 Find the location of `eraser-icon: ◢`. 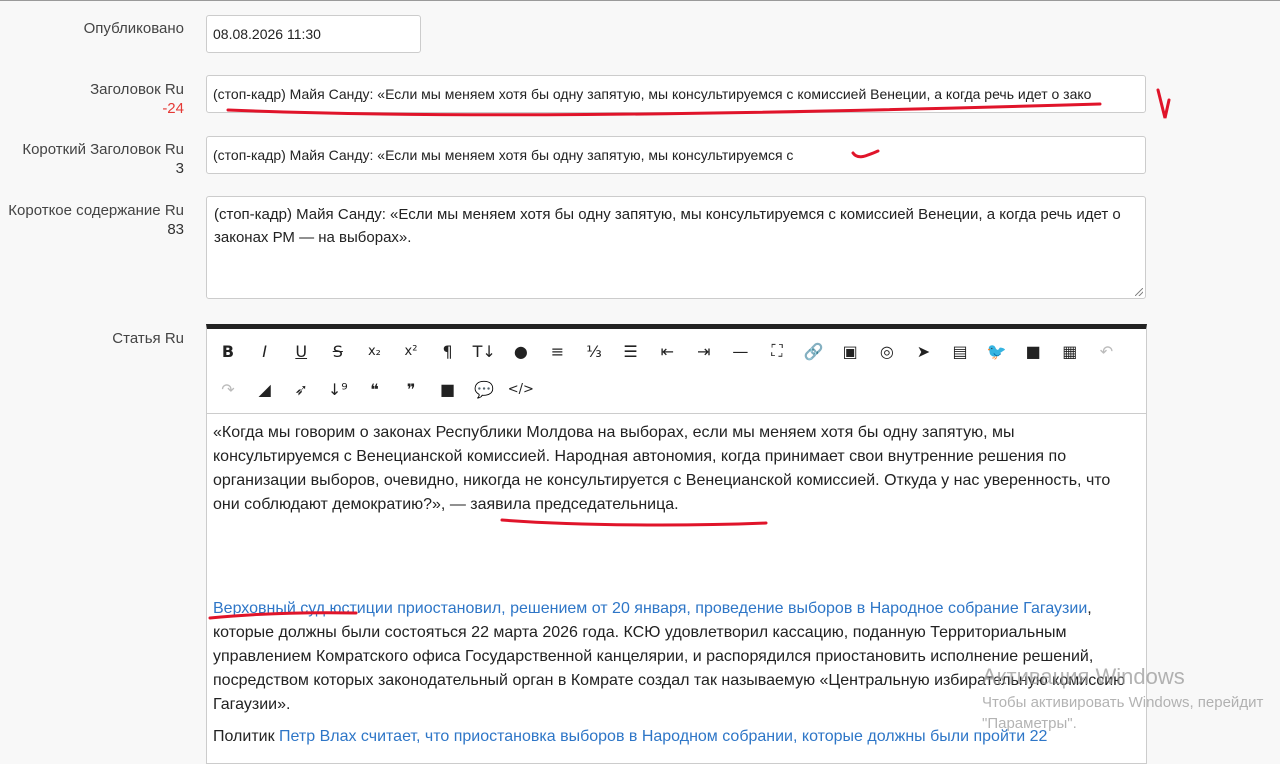

eraser-icon: ◢ is located at coordinates (265, 389).